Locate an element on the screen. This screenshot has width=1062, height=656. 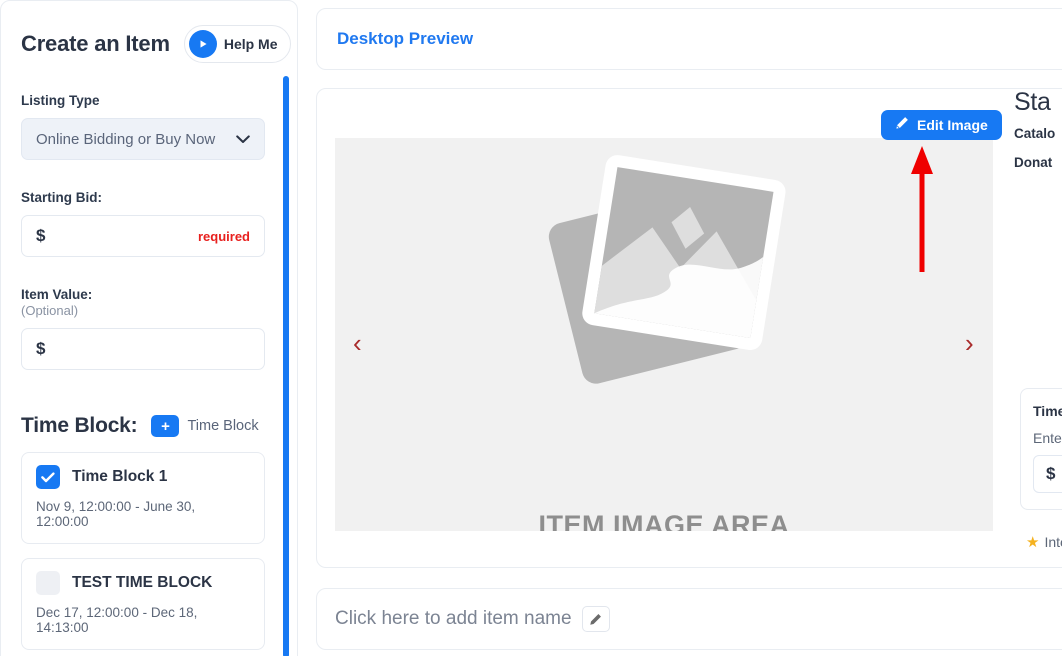
item-name-placeholder: Click here to add item name is located at coordinates (453, 618).